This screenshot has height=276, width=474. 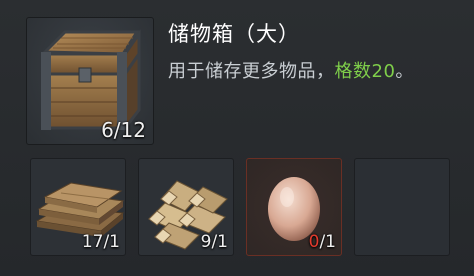 I want to click on ingredient-slot-logs: 9/1, so click(x=186, y=207).